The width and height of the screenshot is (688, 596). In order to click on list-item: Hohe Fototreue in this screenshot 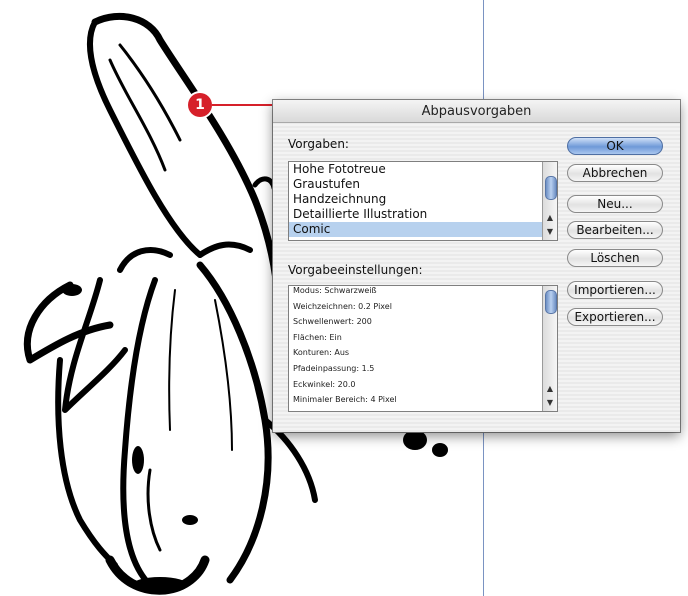, I will do `click(423, 169)`.